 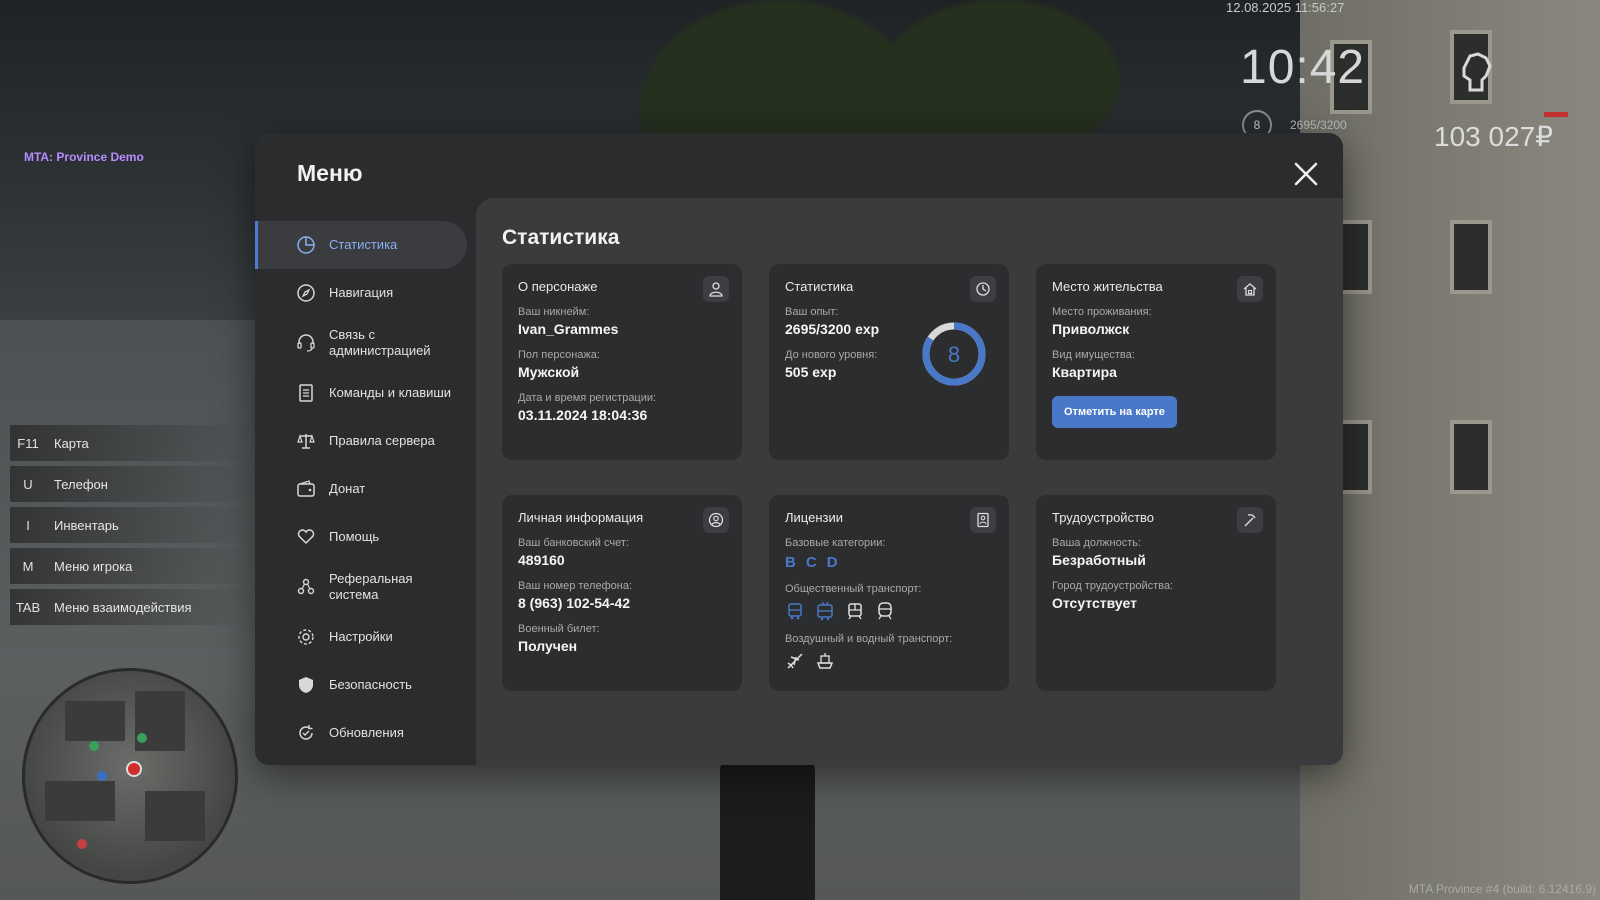 What do you see at coordinates (306, 245) in the screenshot?
I see `pie-chart-icon` at bounding box center [306, 245].